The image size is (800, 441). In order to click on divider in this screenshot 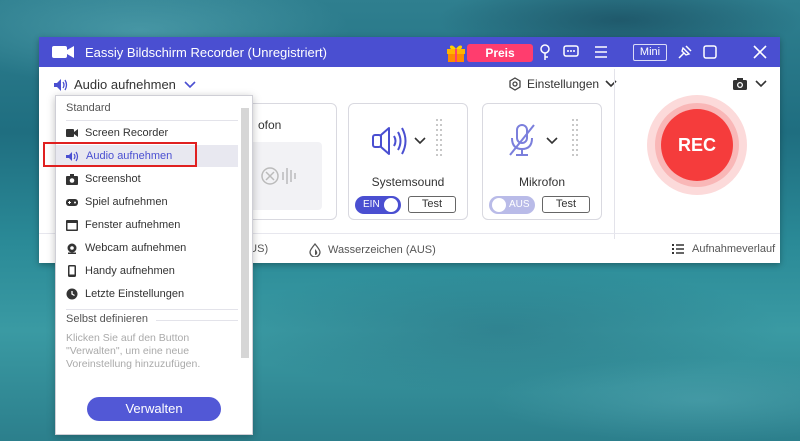, I will do `click(614, 154)`.